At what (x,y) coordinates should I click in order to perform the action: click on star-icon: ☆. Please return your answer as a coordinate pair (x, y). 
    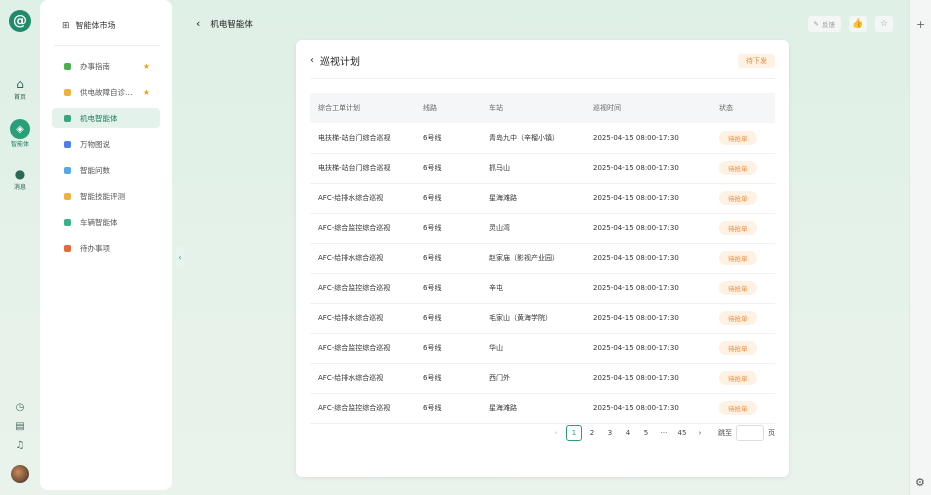
    Looking at the image, I should click on (884, 24).